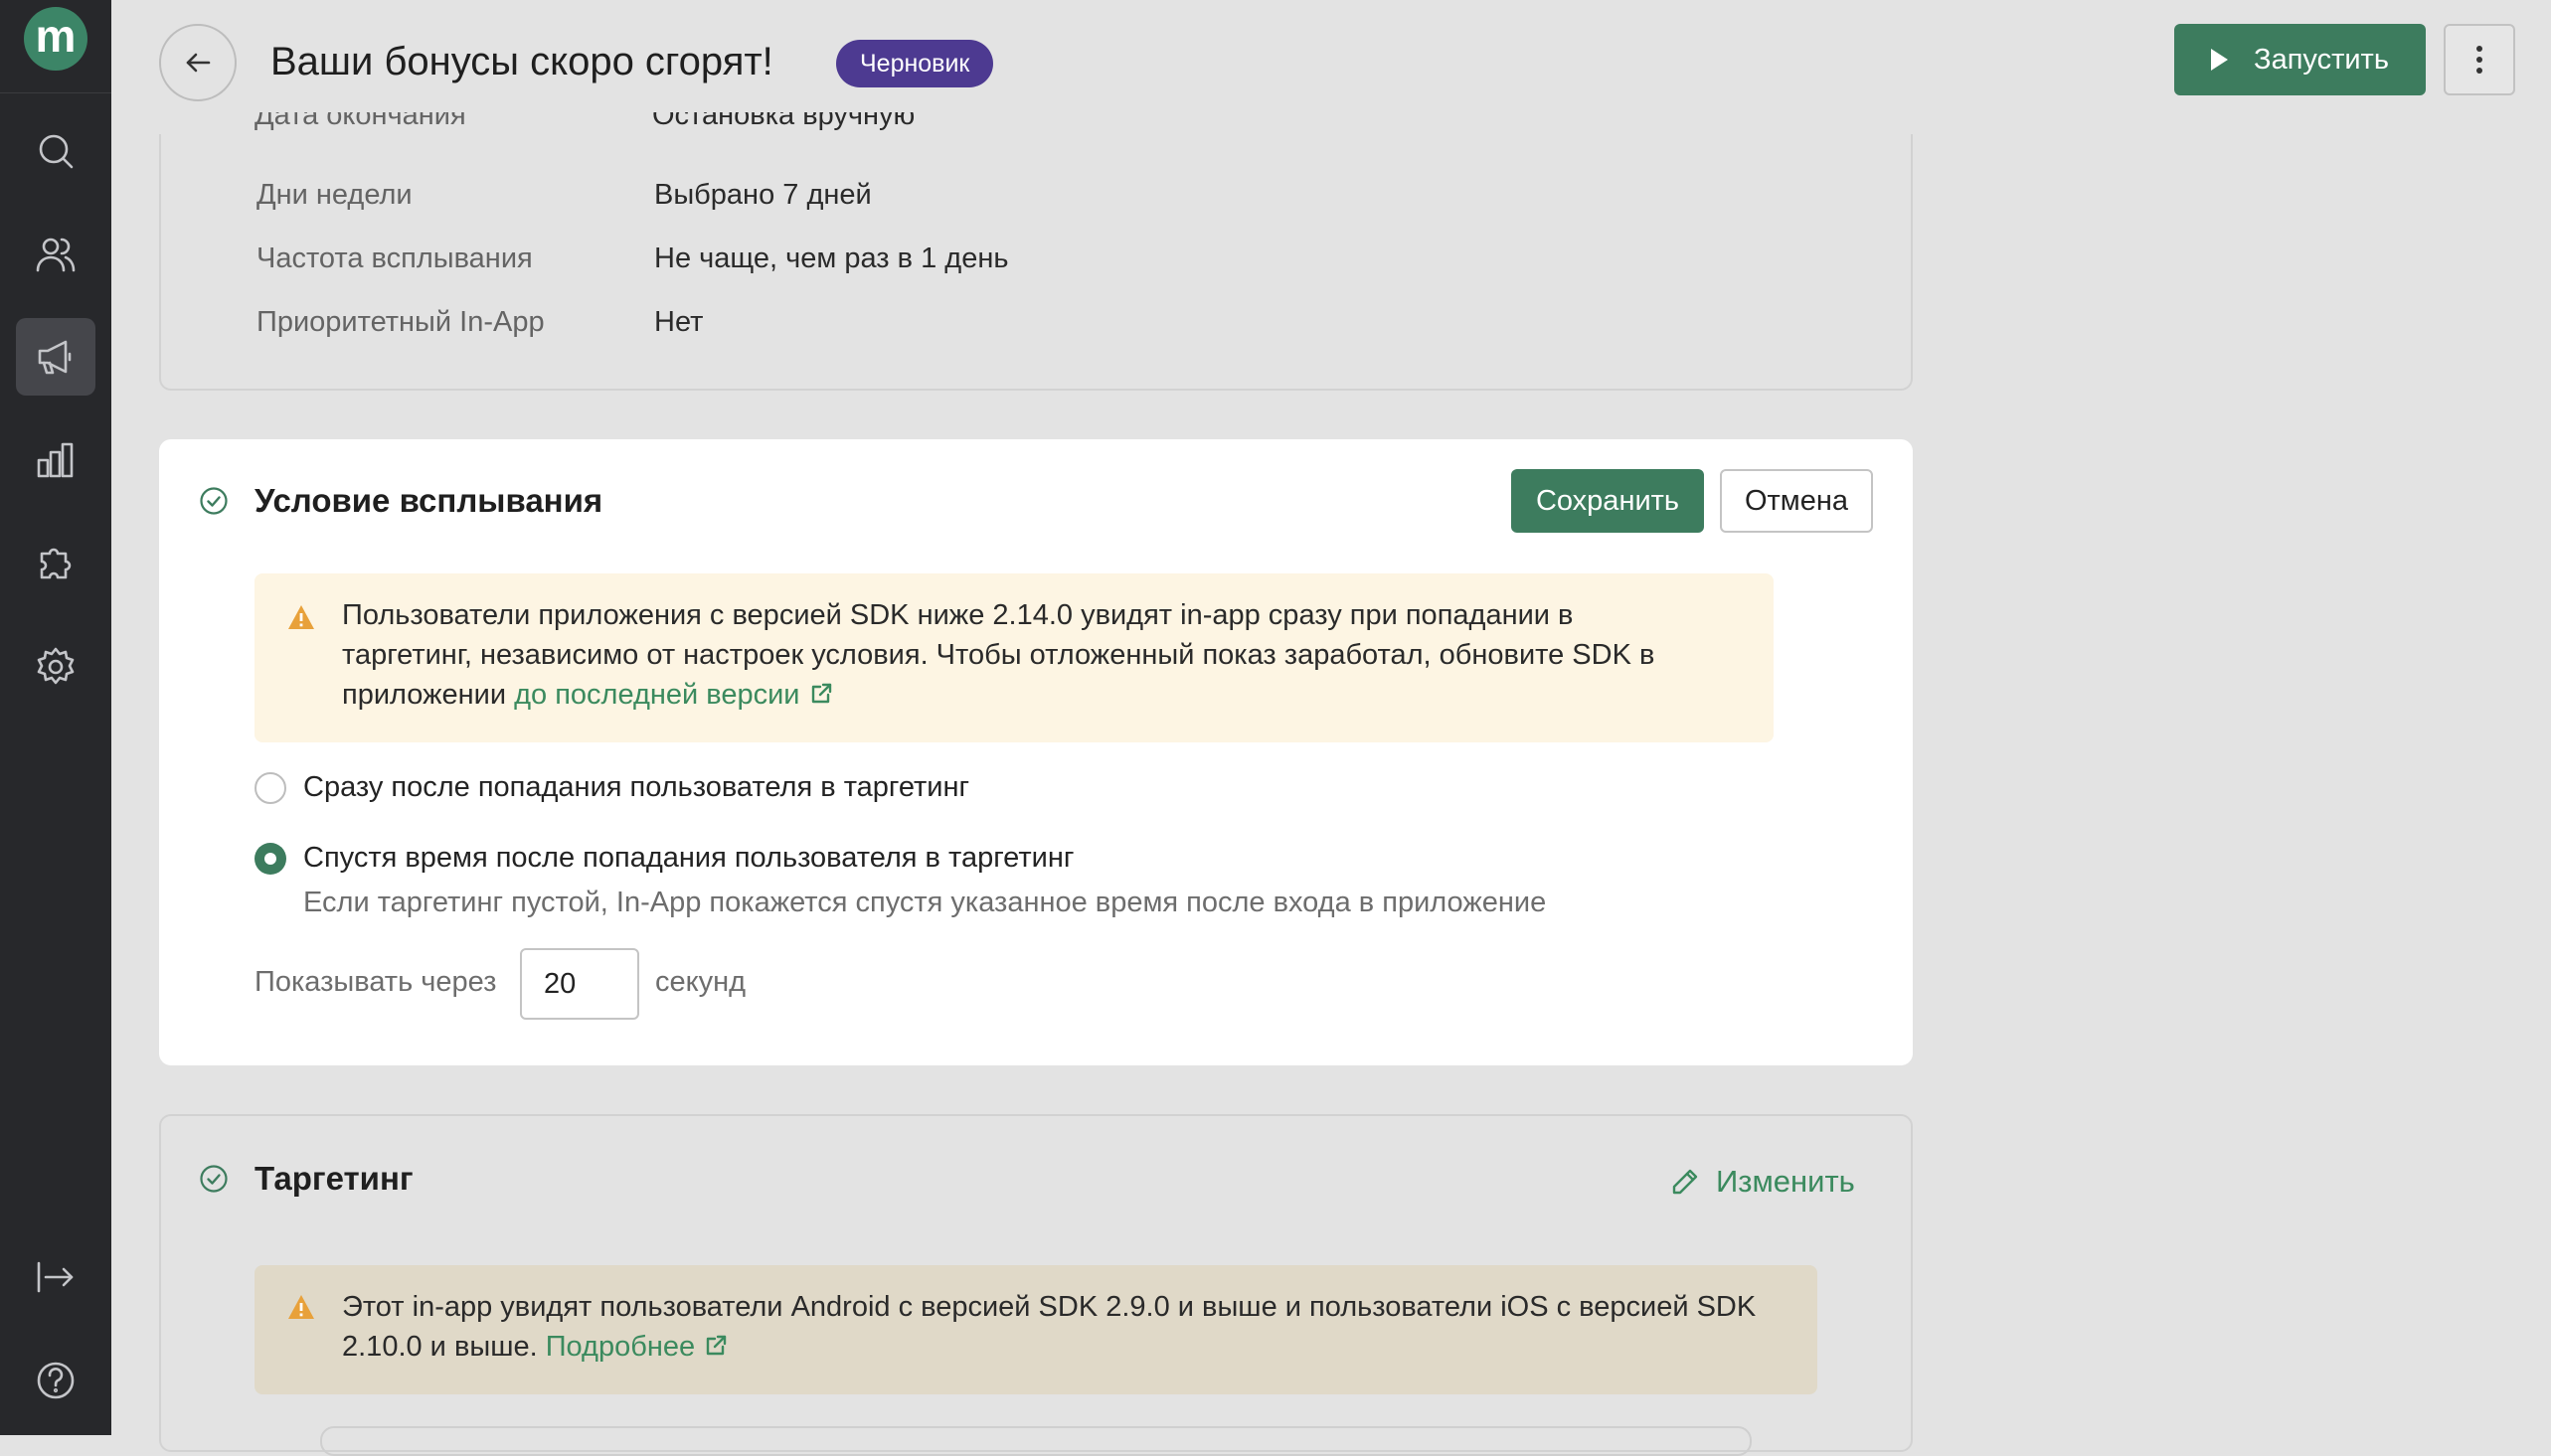  I want to click on sidebar-item-integrations, so click(55, 563).